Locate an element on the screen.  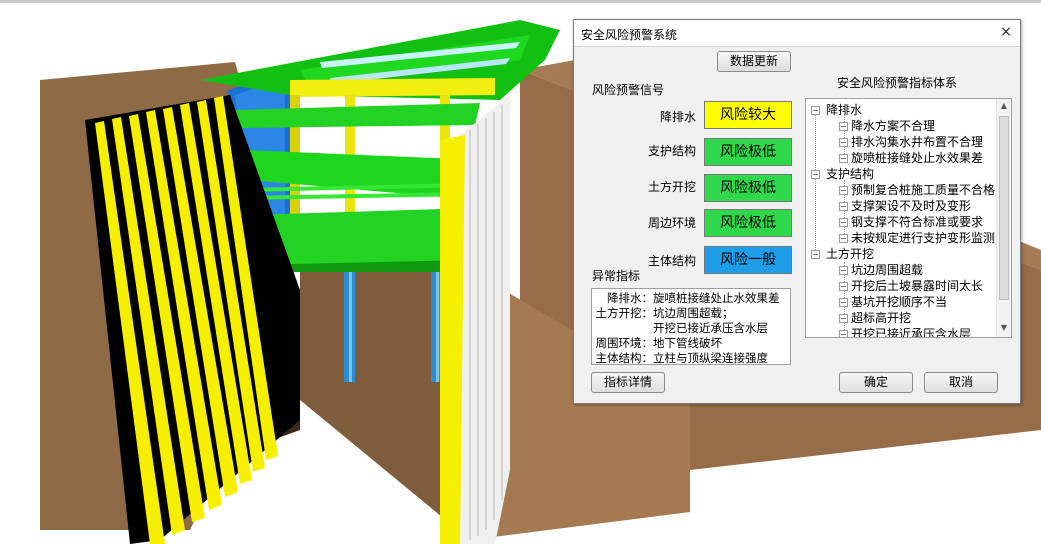
tree-leaf: − 预制复合桩施工质量不合格 is located at coordinates (902, 190).